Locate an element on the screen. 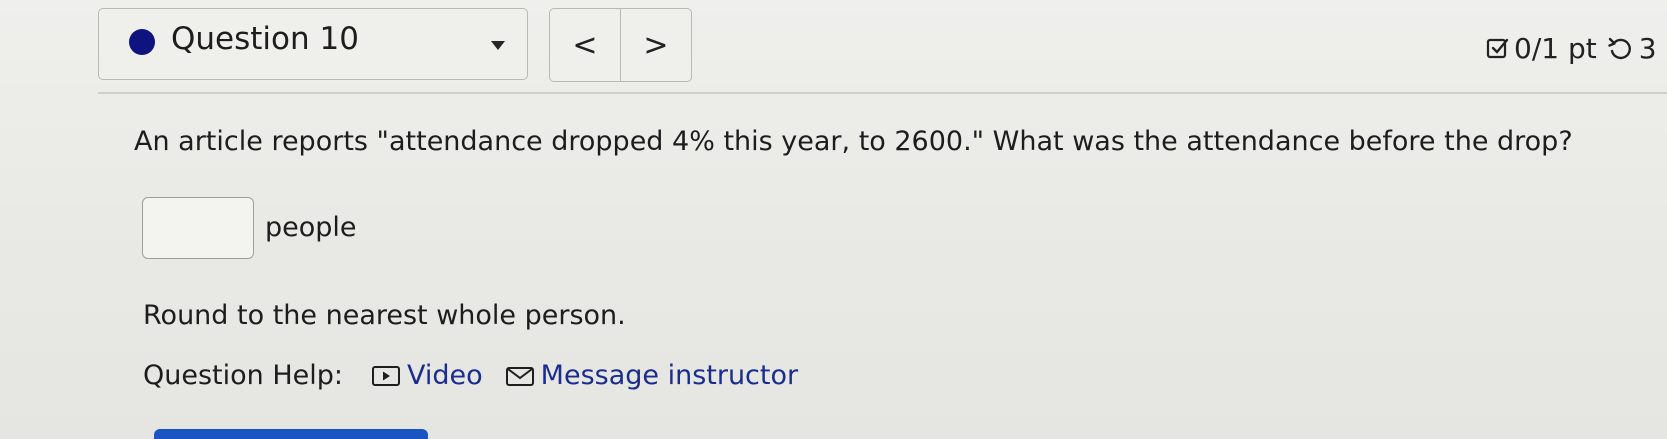 The image size is (1667, 439). score-bar: 0/1 pt 3 99 is located at coordinates (1576, 48).